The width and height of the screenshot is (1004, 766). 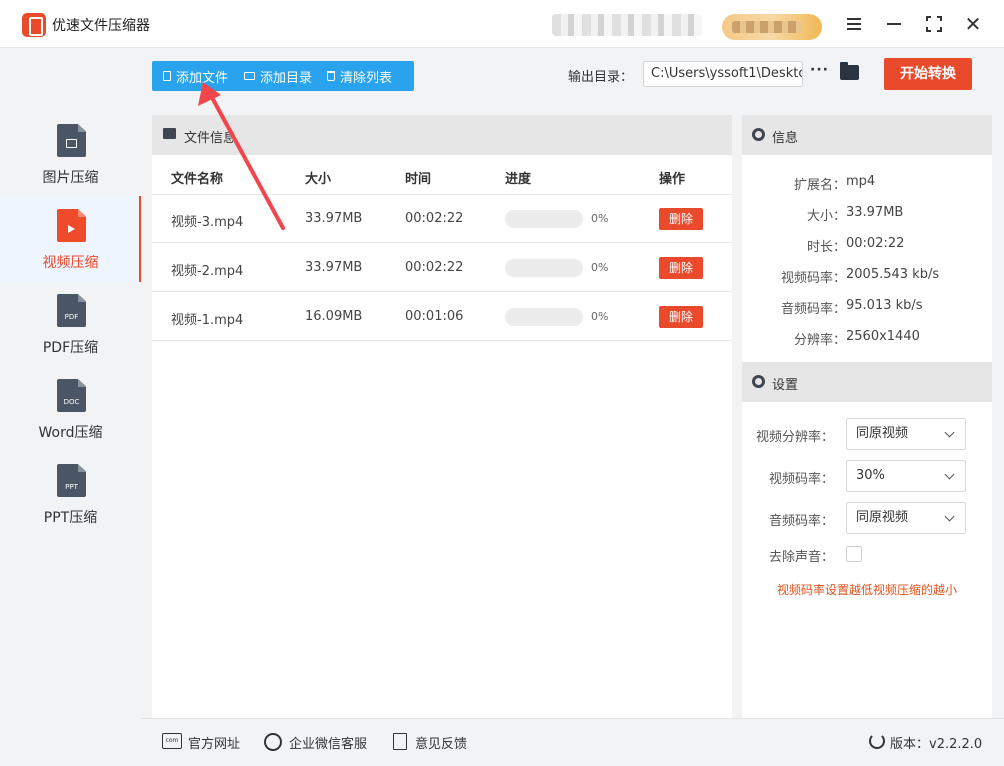 What do you see at coordinates (441, 742) in the screenshot?
I see `feedback-link: 意见反馈` at bounding box center [441, 742].